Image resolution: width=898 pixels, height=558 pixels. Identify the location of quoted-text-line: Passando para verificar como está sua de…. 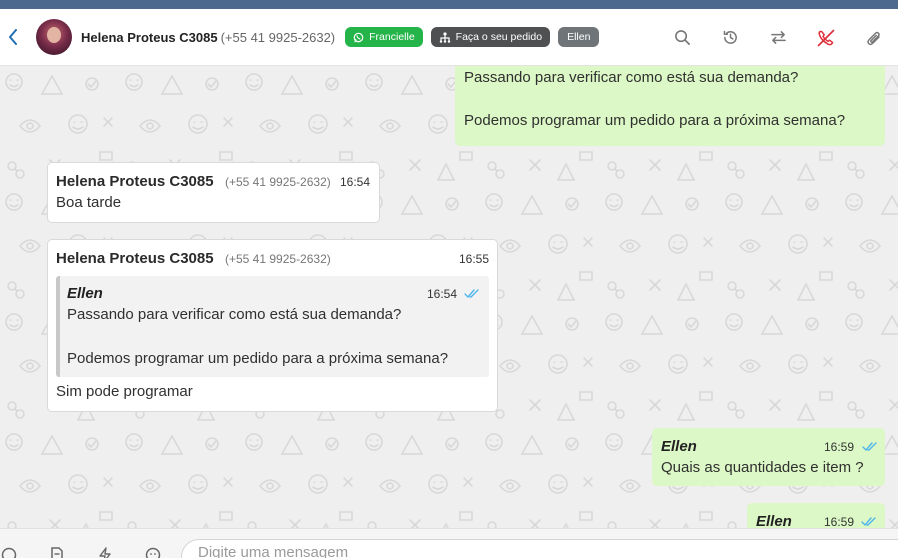
(234, 314).